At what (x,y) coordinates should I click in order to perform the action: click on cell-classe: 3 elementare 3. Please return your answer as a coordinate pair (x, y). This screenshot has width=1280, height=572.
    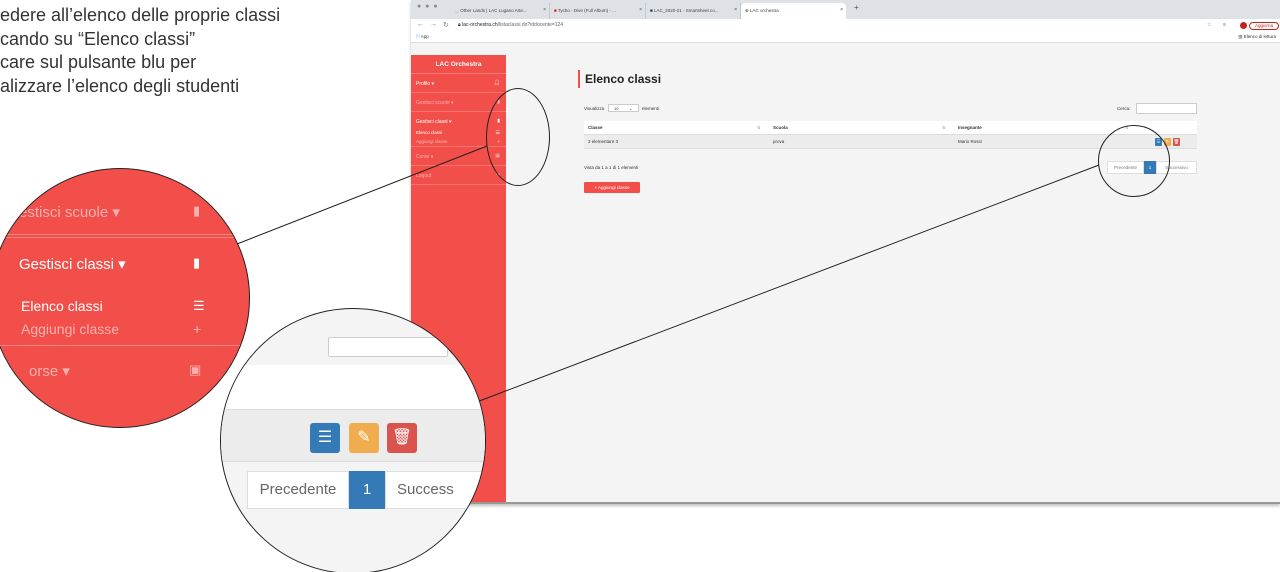
    Looking at the image, I should click on (603, 141).